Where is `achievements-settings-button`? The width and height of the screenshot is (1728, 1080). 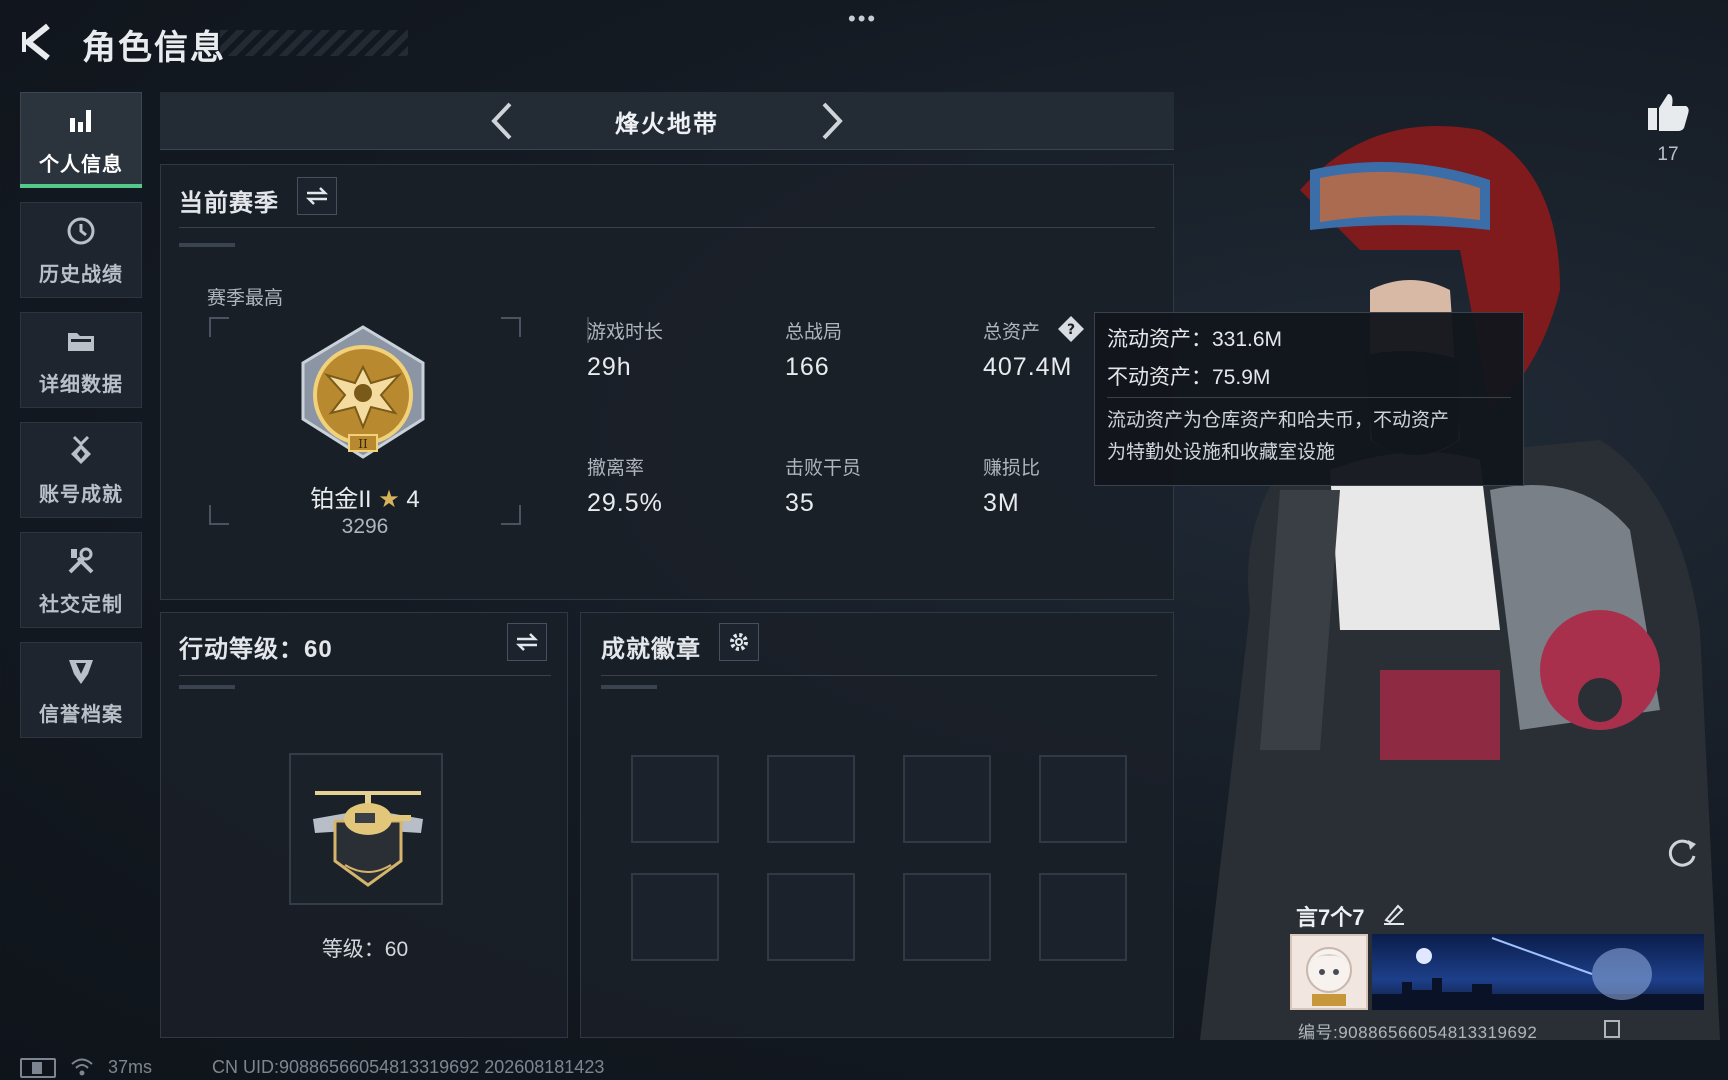
achievements-settings-button is located at coordinates (739, 642).